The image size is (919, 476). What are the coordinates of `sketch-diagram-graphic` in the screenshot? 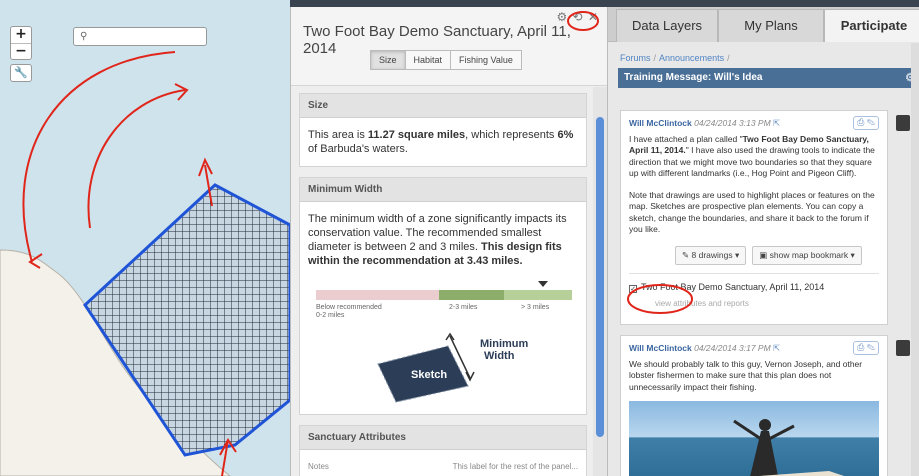 It's located at (426, 367).